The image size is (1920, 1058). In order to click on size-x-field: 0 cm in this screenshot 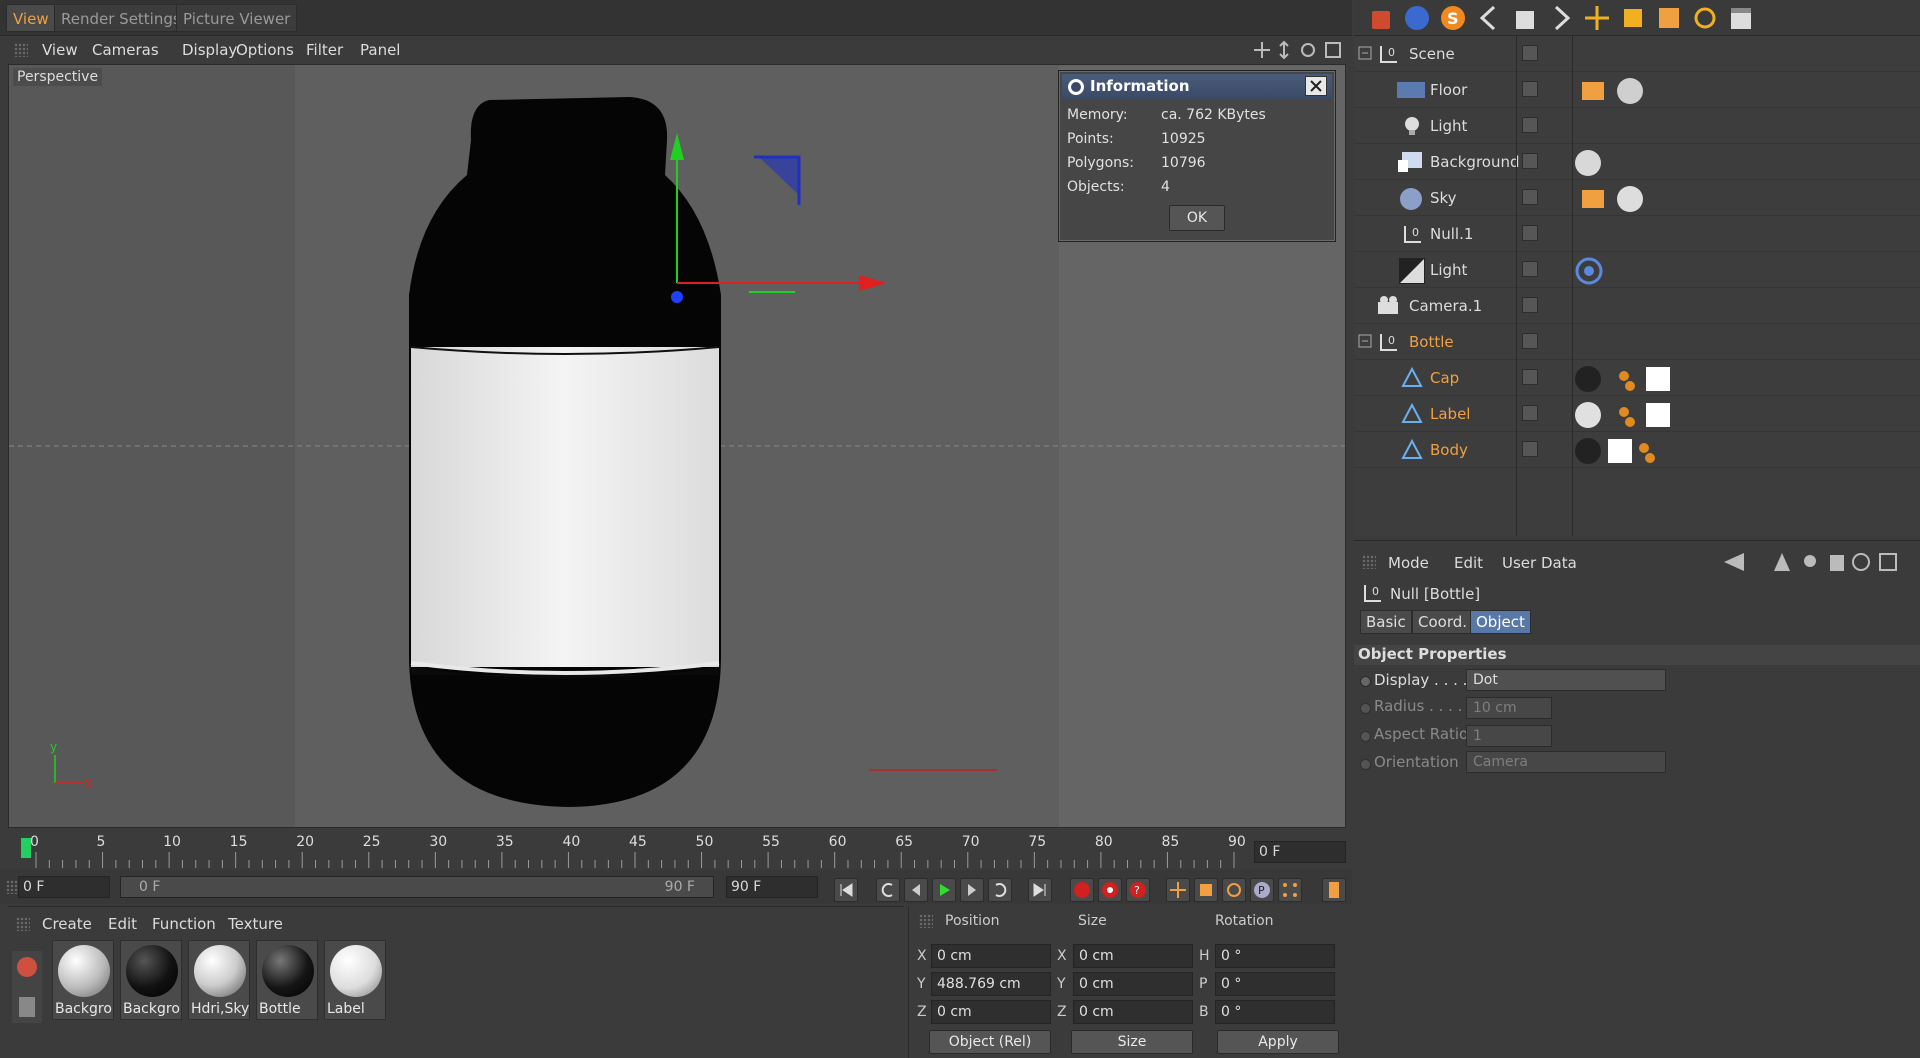, I will do `click(1133, 956)`.